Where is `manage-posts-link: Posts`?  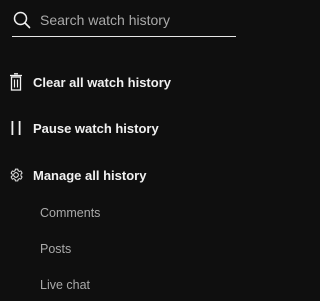 manage-posts-link: Posts is located at coordinates (55, 249).